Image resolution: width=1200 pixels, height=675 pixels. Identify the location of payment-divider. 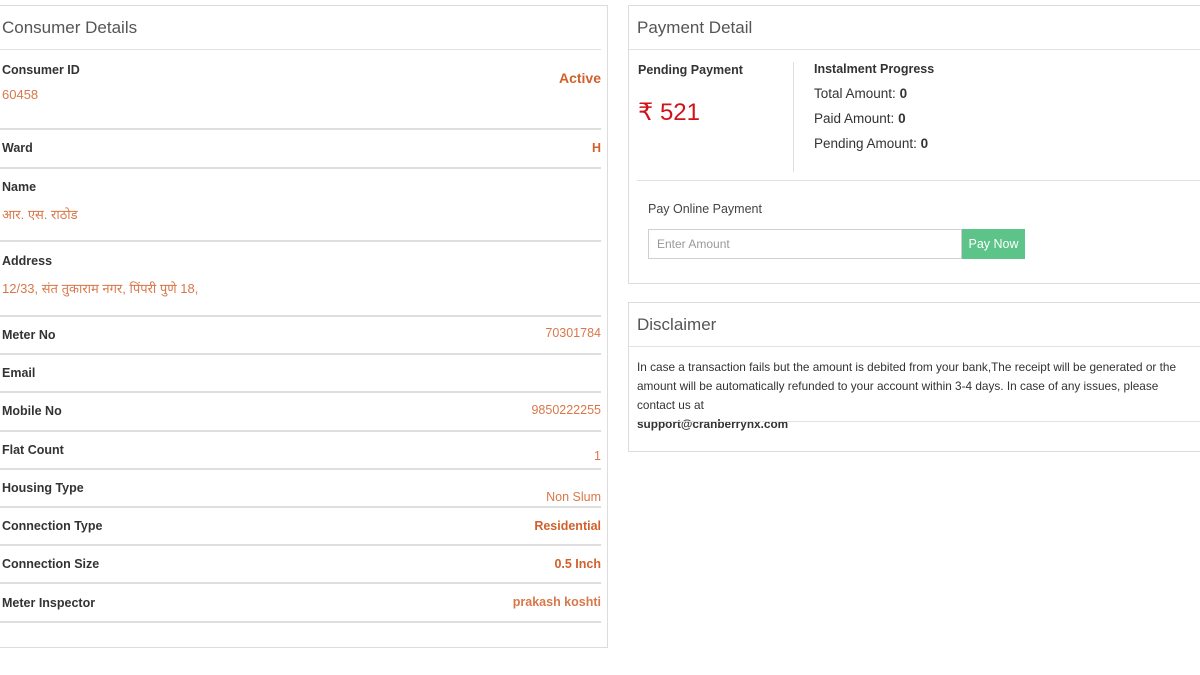
(918, 180).